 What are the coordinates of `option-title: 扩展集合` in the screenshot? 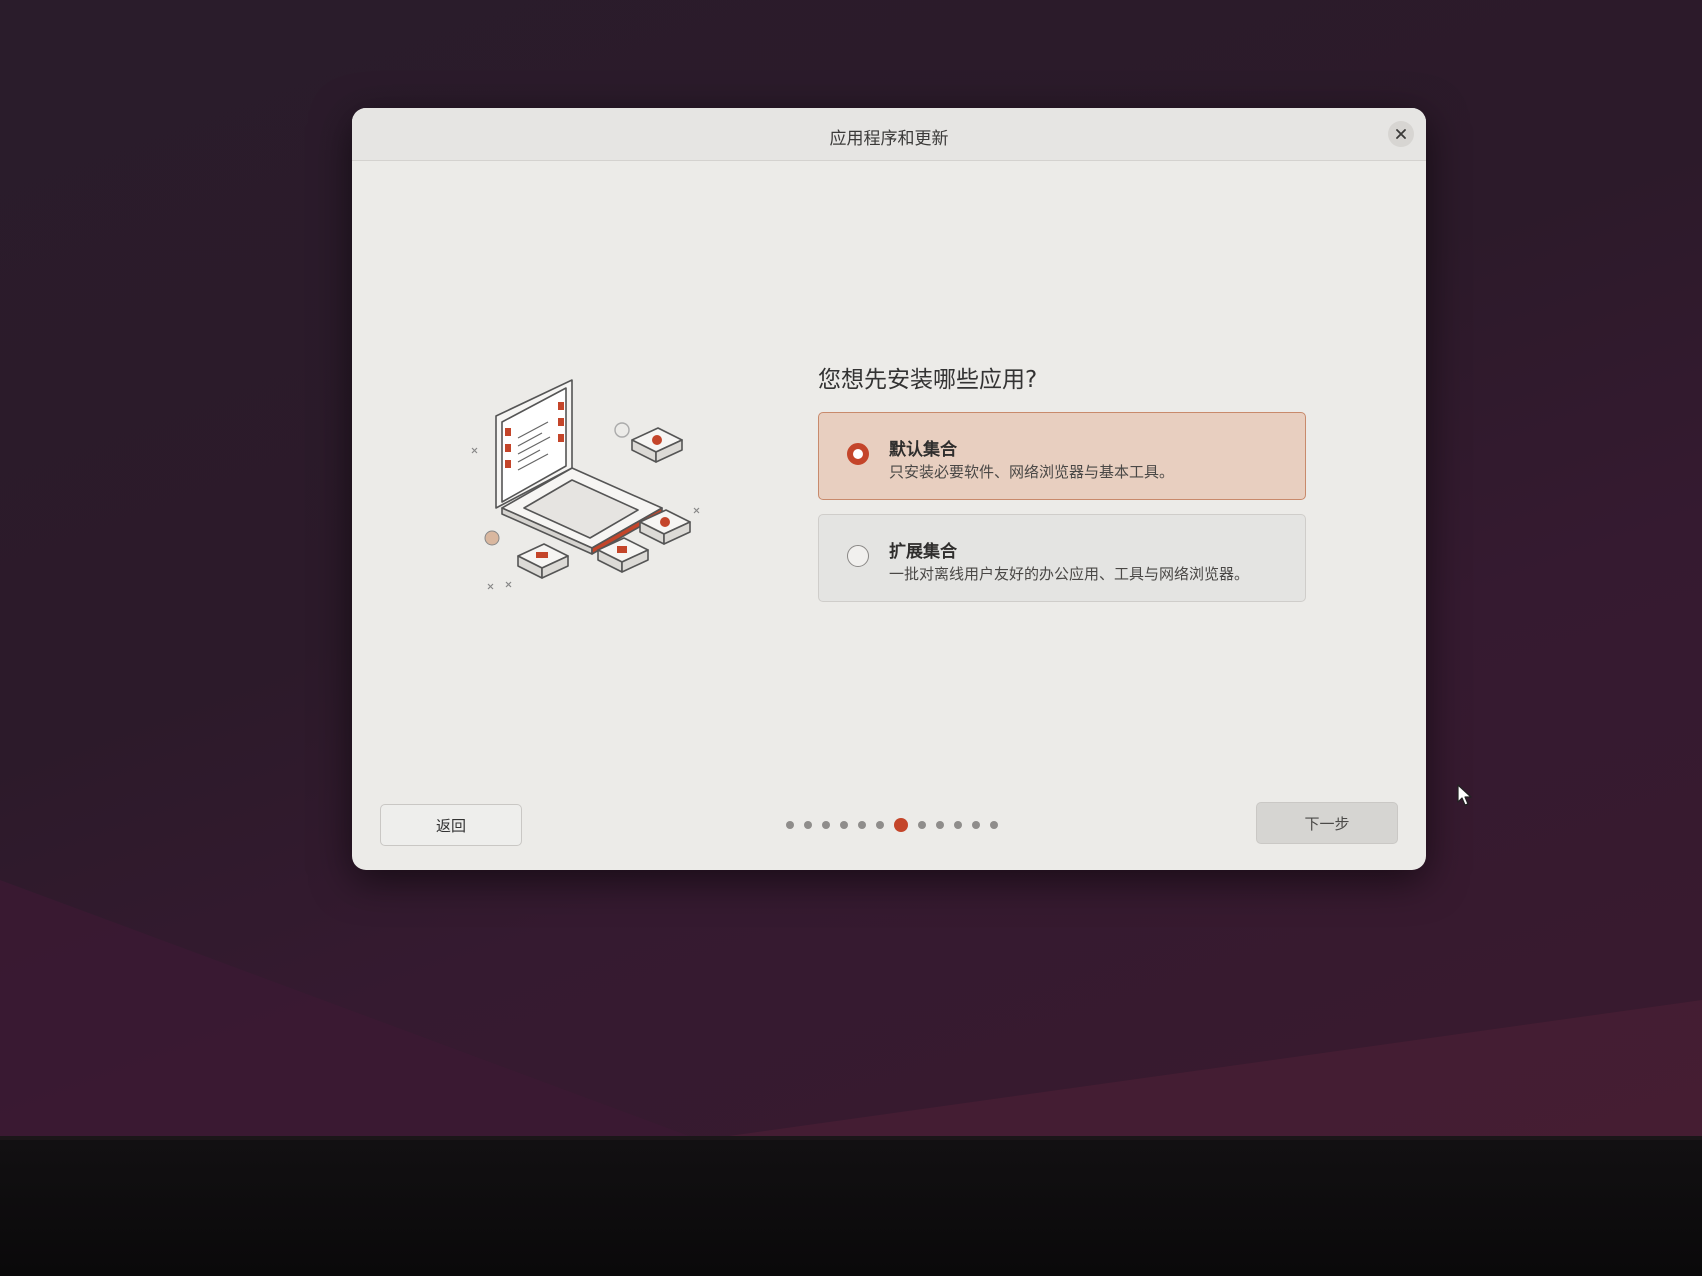 It's located at (923, 552).